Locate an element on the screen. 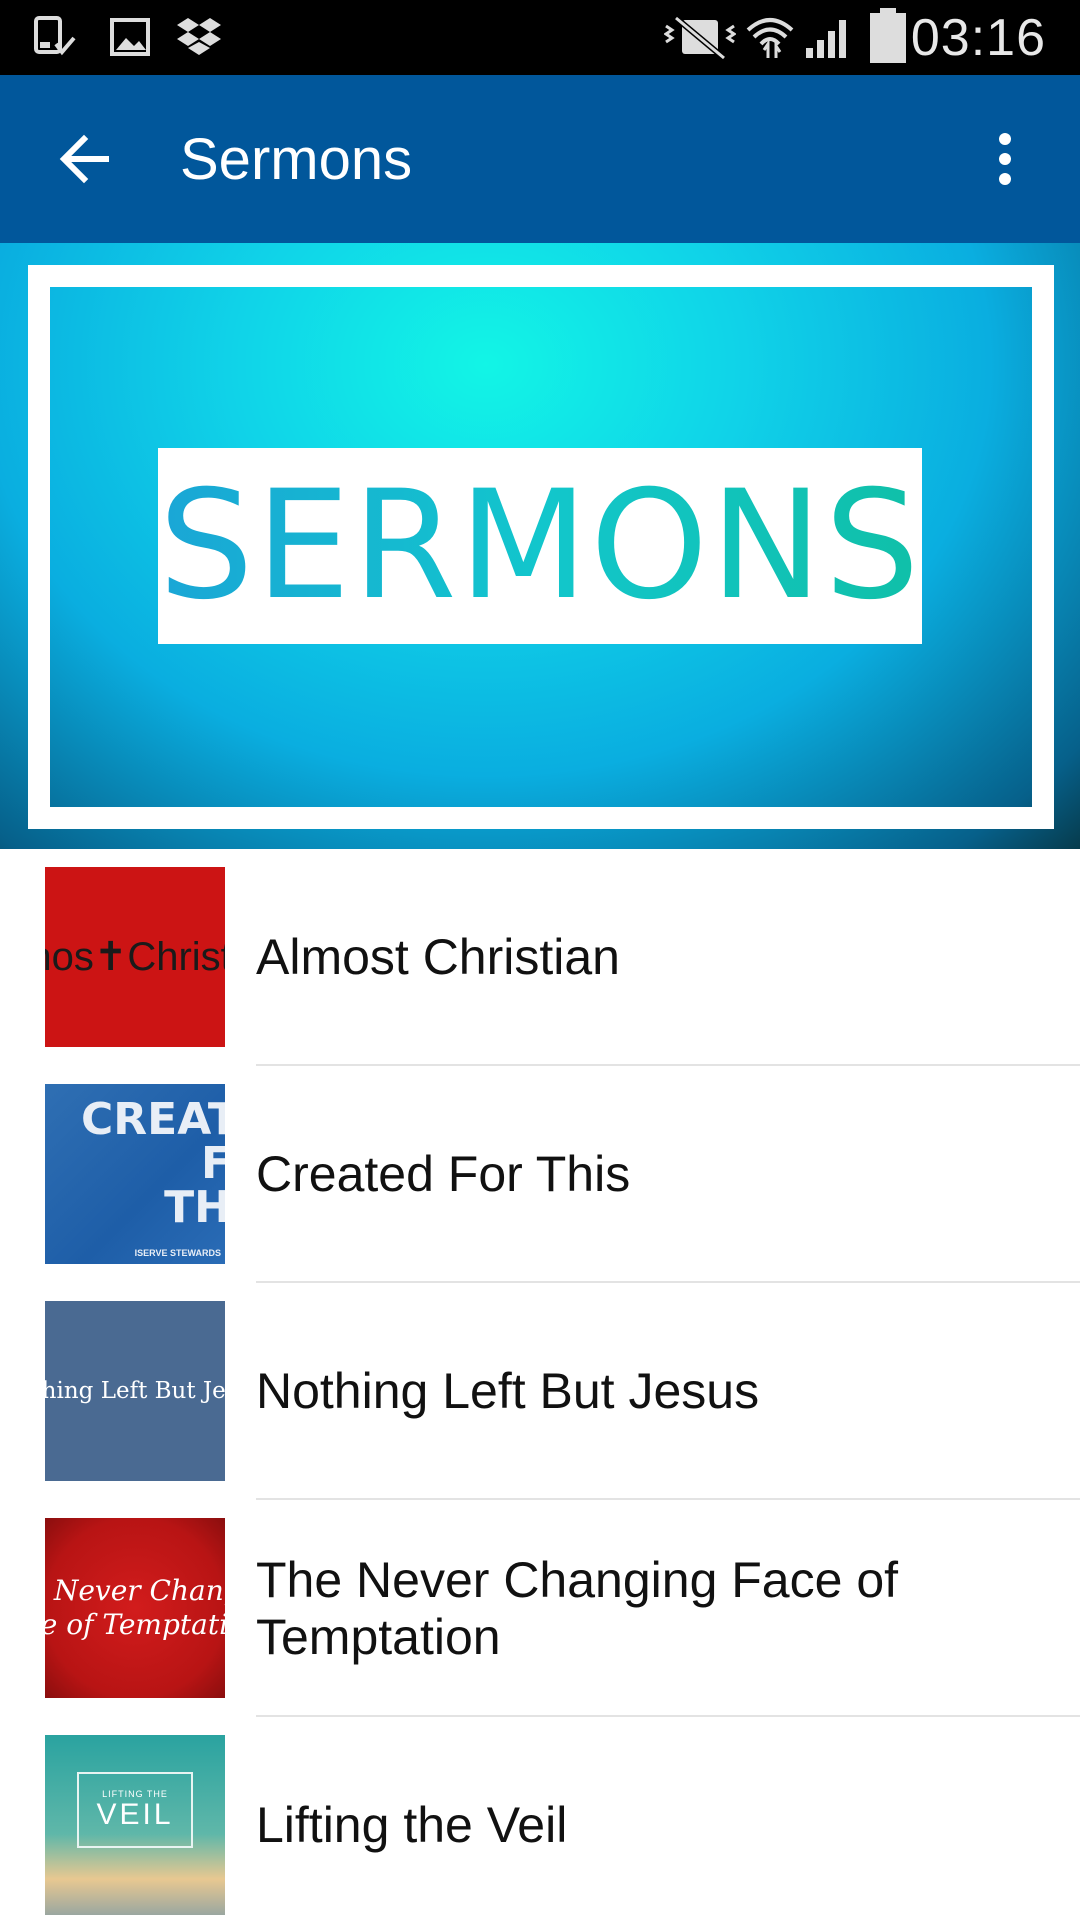 The height and width of the screenshot is (1920, 1080). banner-title: SERMONS is located at coordinates (540, 546).